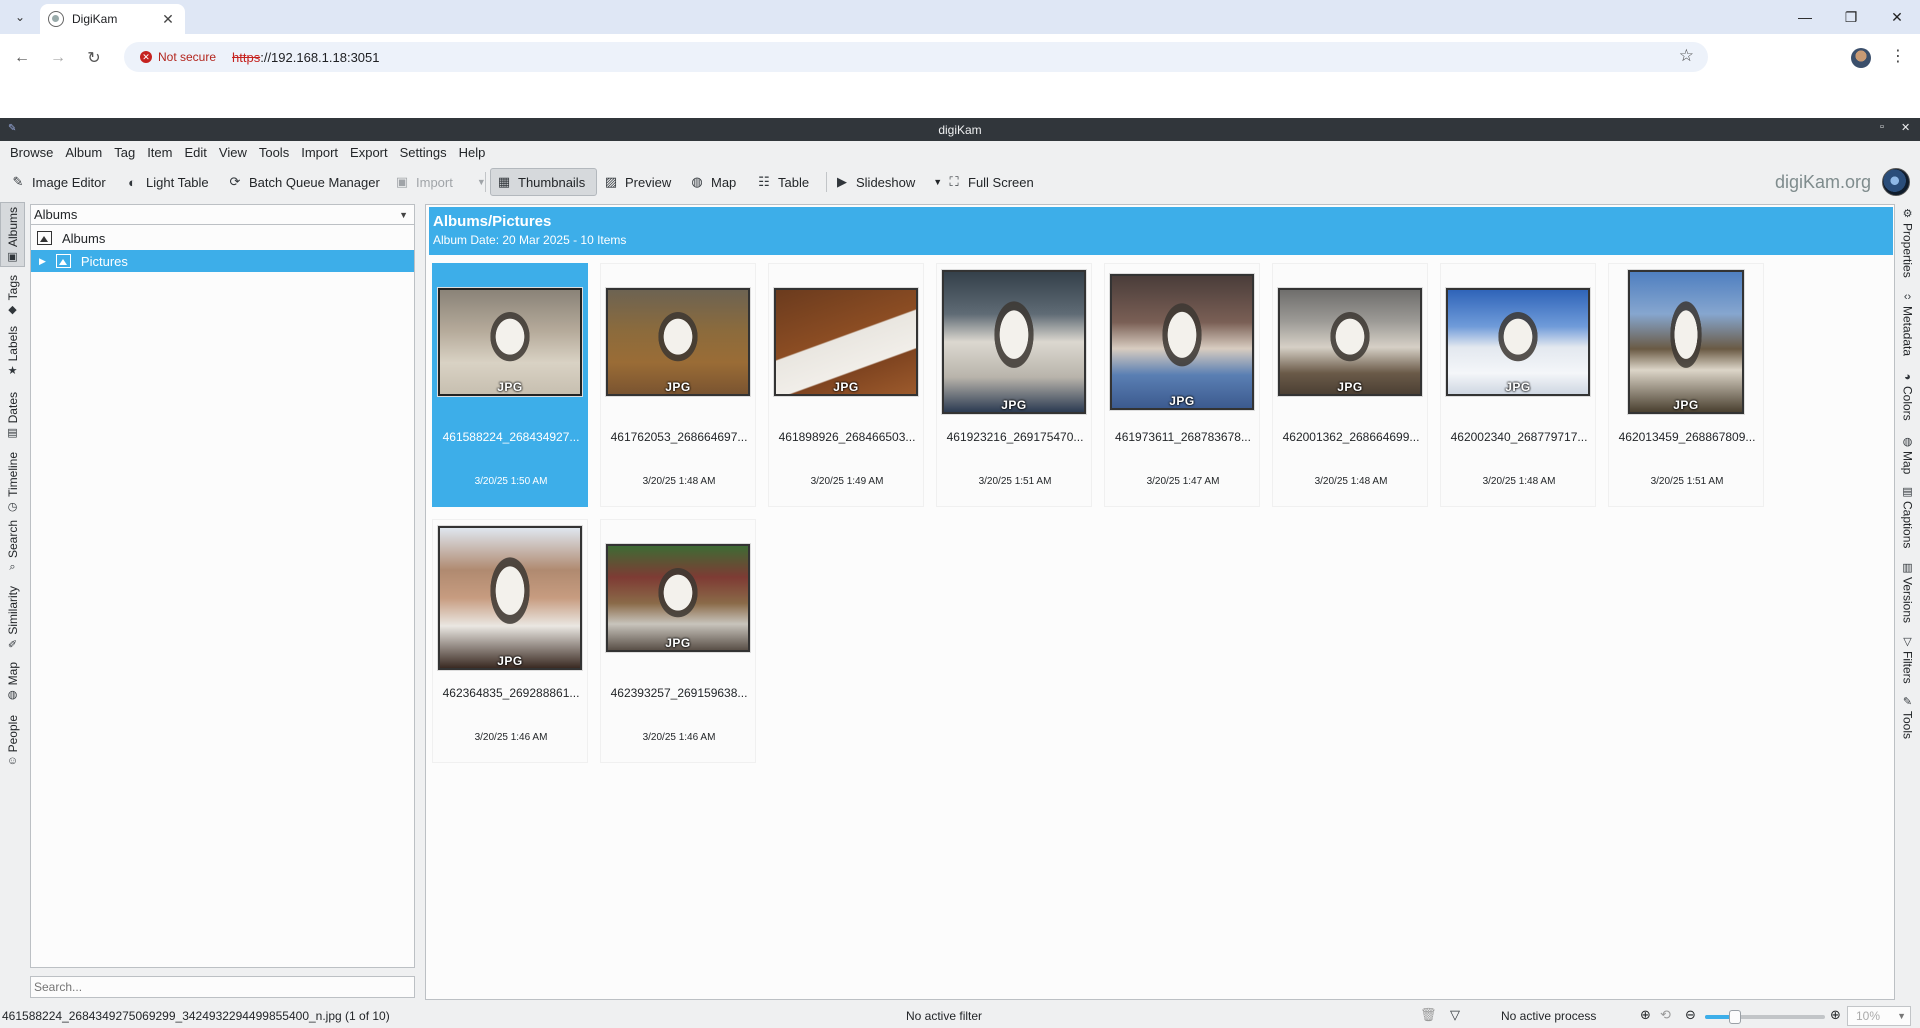 This screenshot has height=1028, width=1920. I want to click on zoom-level-combo: 10% ▼, so click(1879, 1016).